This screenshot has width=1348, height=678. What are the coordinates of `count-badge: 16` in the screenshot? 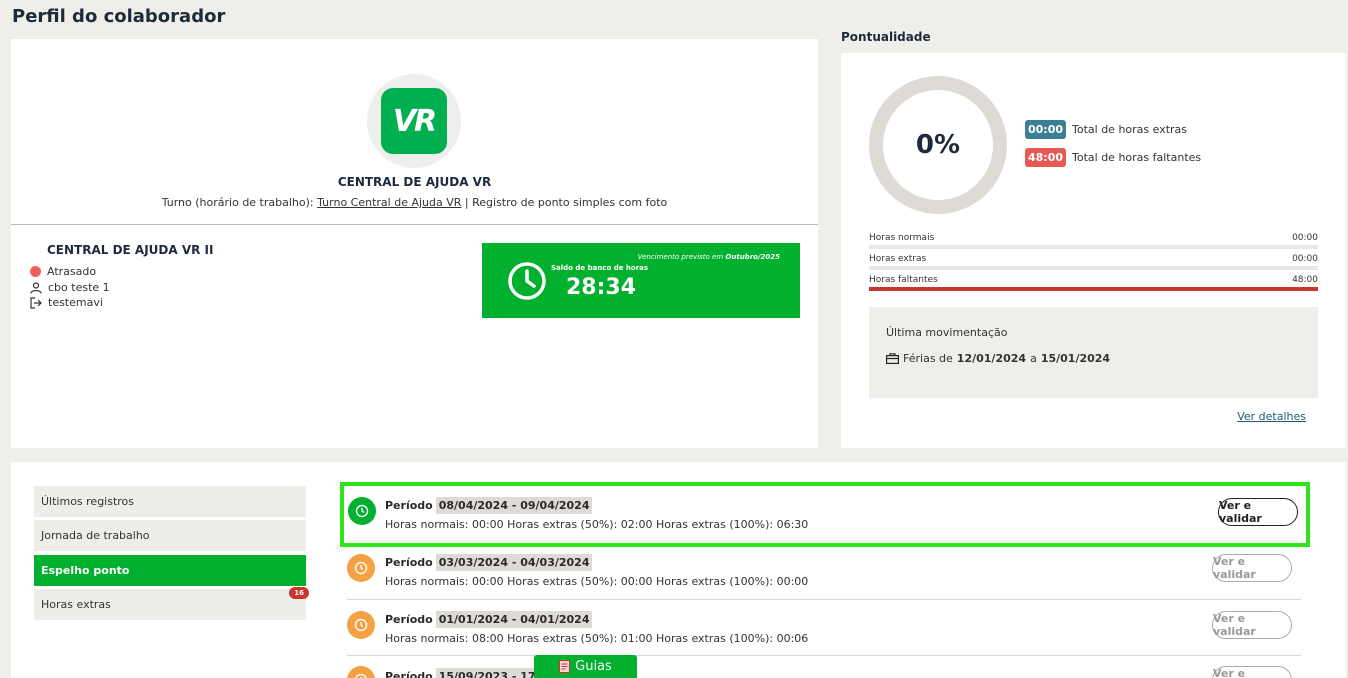 It's located at (299, 593).